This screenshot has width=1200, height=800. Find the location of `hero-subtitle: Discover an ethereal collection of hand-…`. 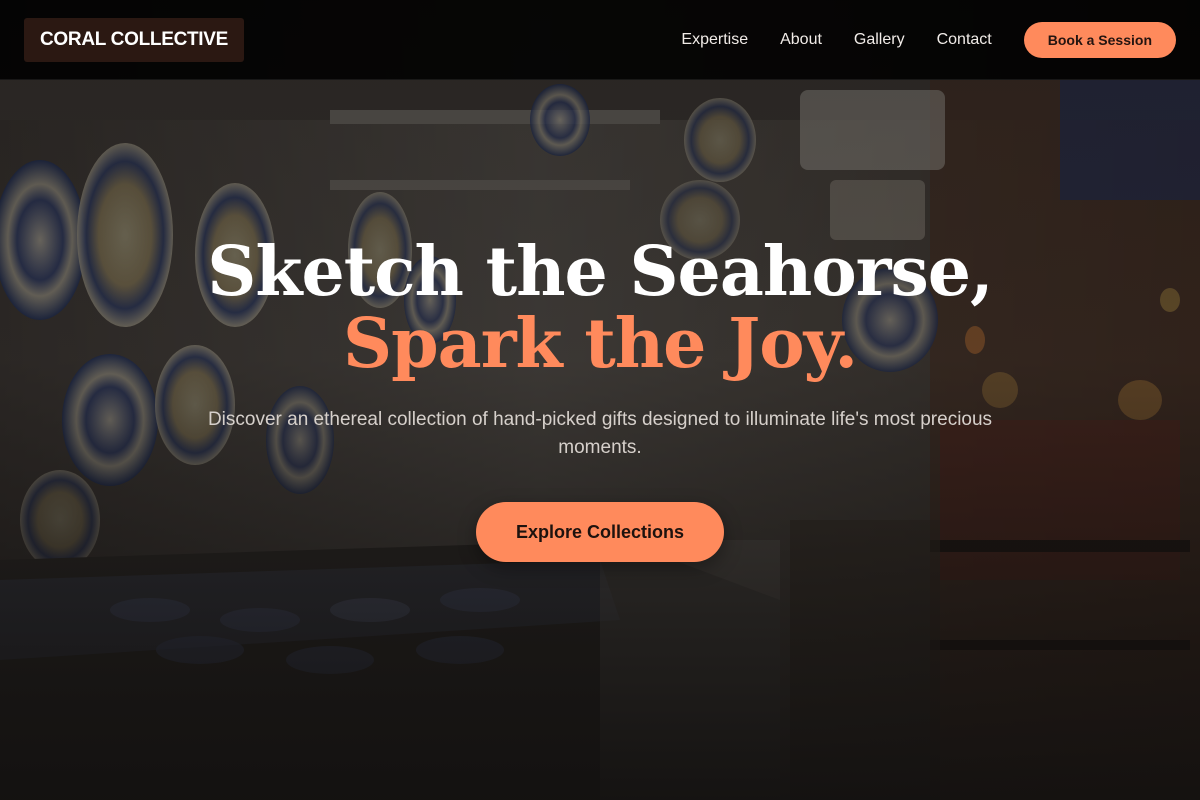

hero-subtitle: Discover an ethereal collection of hand-… is located at coordinates (600, 433).